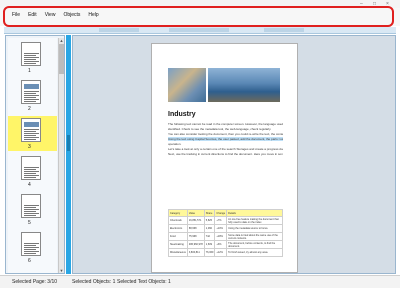  I want to click on status-selected-text-objects: Selected Text Objects: 1, so click(144, 282).